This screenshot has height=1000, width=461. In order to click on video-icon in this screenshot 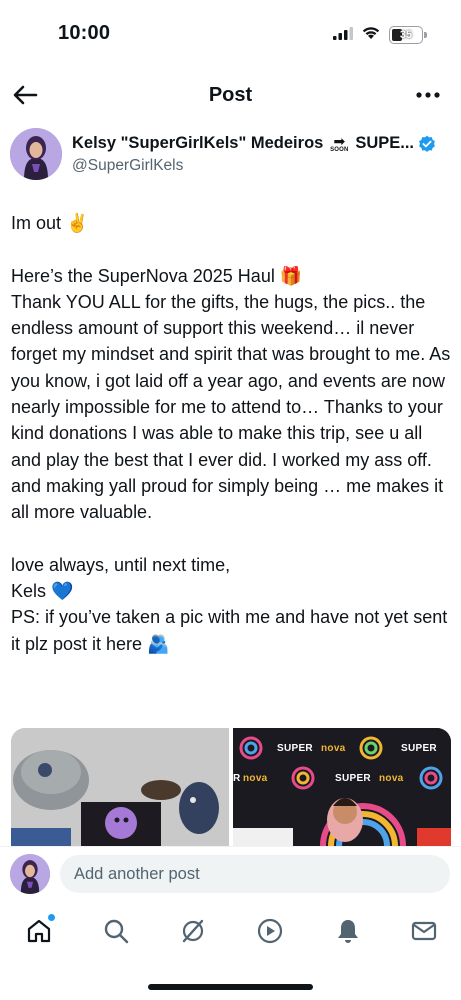, I will do `click(270, 931)`.